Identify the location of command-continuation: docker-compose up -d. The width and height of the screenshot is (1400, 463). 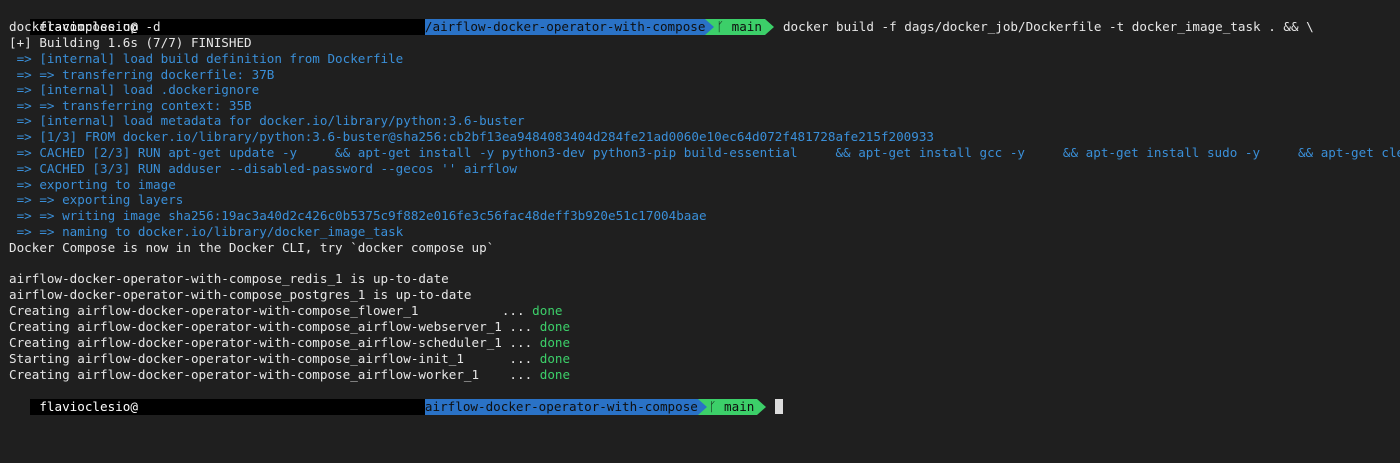
(85, 26).